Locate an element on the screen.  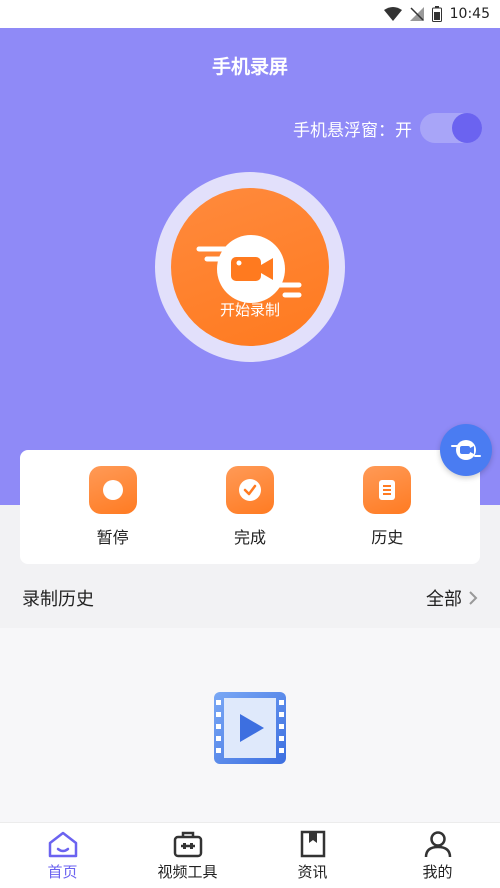
floating-window-row: 手机悬浮窗：开 is located at coordinates (387, 128).